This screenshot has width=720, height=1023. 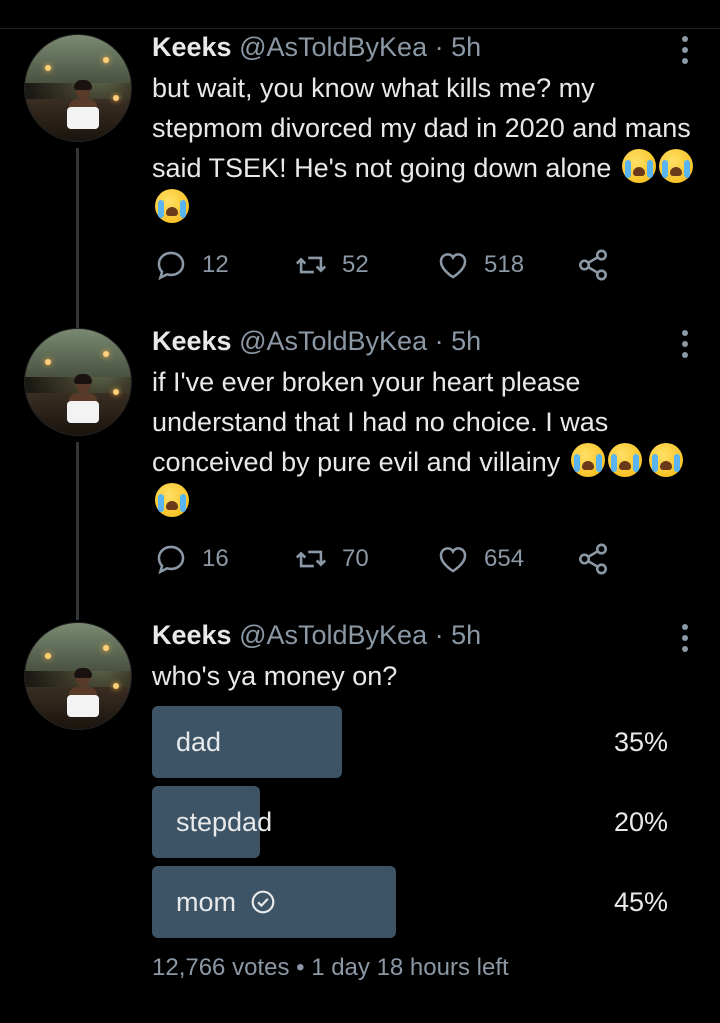 I want to click on like-button: 654, so click(x=480, y=559).